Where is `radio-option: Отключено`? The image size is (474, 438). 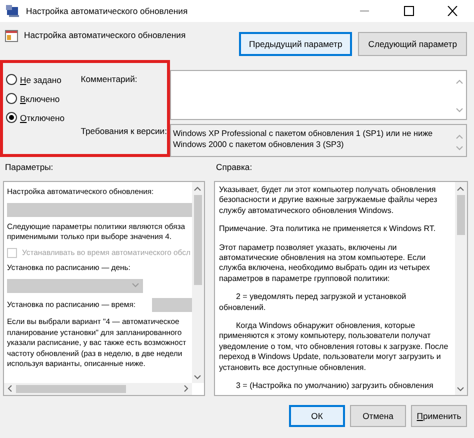
radio-option: Отключено is located at coordinates (41, 117).